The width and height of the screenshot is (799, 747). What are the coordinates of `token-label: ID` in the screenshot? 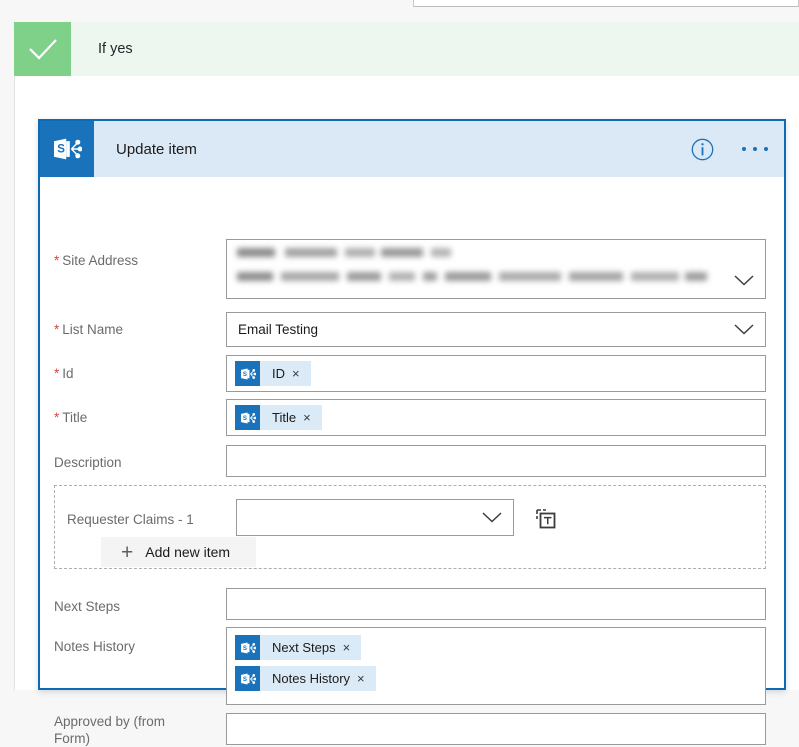 It's located at (278, 373).